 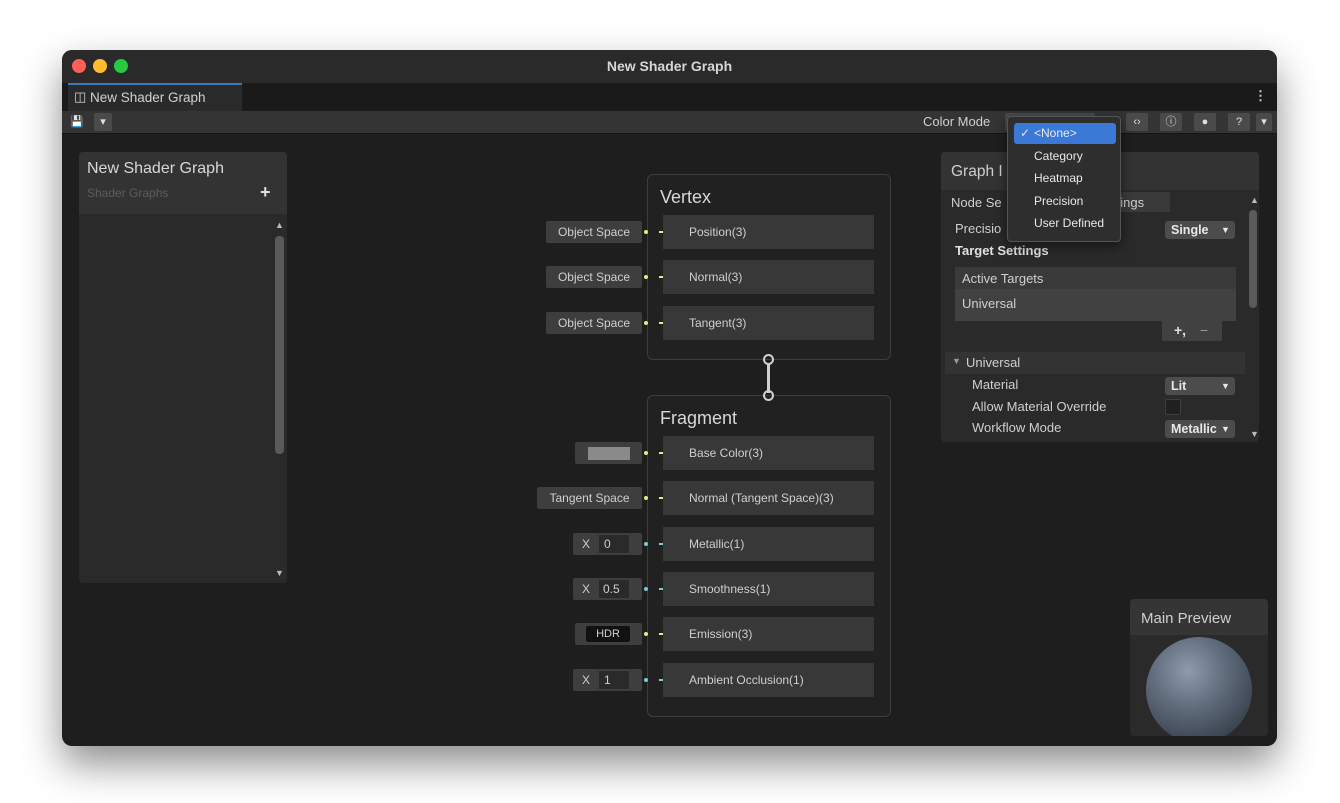 What do you see at coordinates (1173, 407) in the screenshot?
I see `allow-material-override-checkbox` at bounding box center [1173, 407].